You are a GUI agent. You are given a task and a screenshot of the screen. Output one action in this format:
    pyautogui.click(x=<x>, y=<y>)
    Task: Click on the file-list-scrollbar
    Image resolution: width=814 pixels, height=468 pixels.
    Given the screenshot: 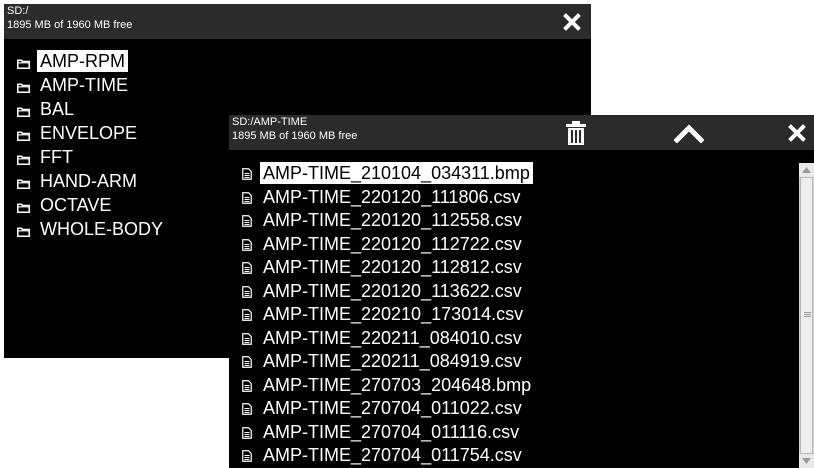 What is the action you would take?
    pyautogui.click(x=806, y=315)
    